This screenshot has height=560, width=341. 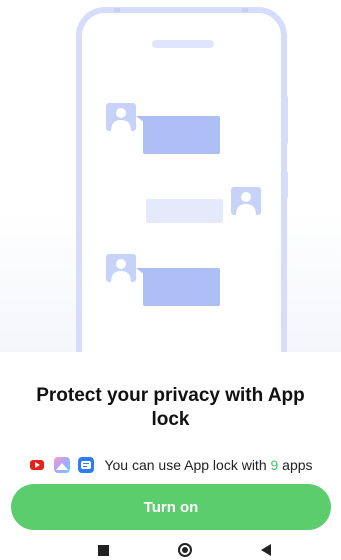 What do you see at coordinates (187, 465) in the screenshot?
I see `apps-text-prefix: You can use App lock with` at bounding box center [187, 465].